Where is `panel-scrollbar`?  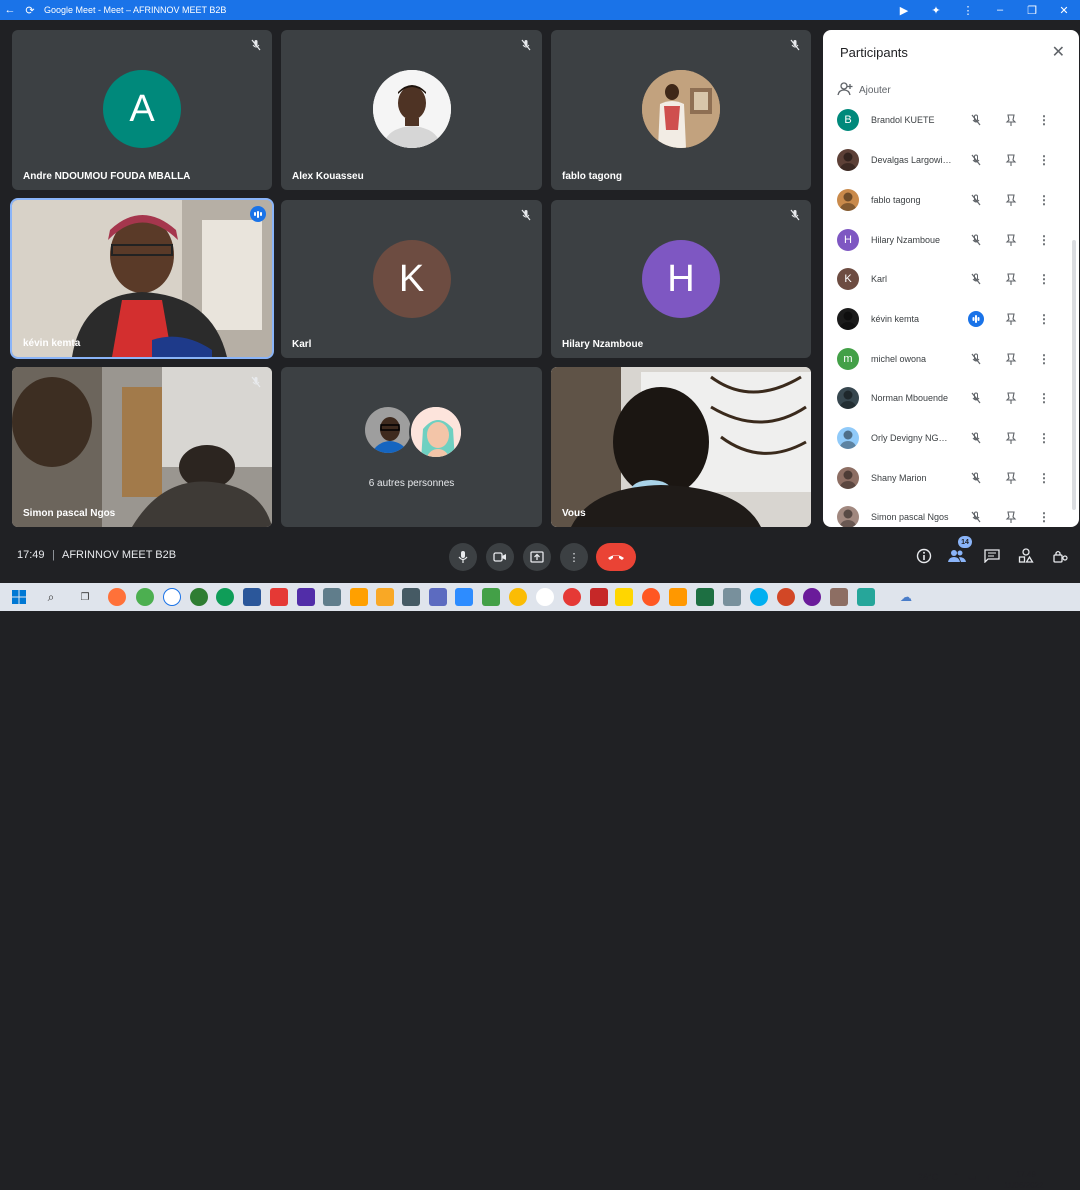 panel-scrollbar is located at coordinates (1074, 375).